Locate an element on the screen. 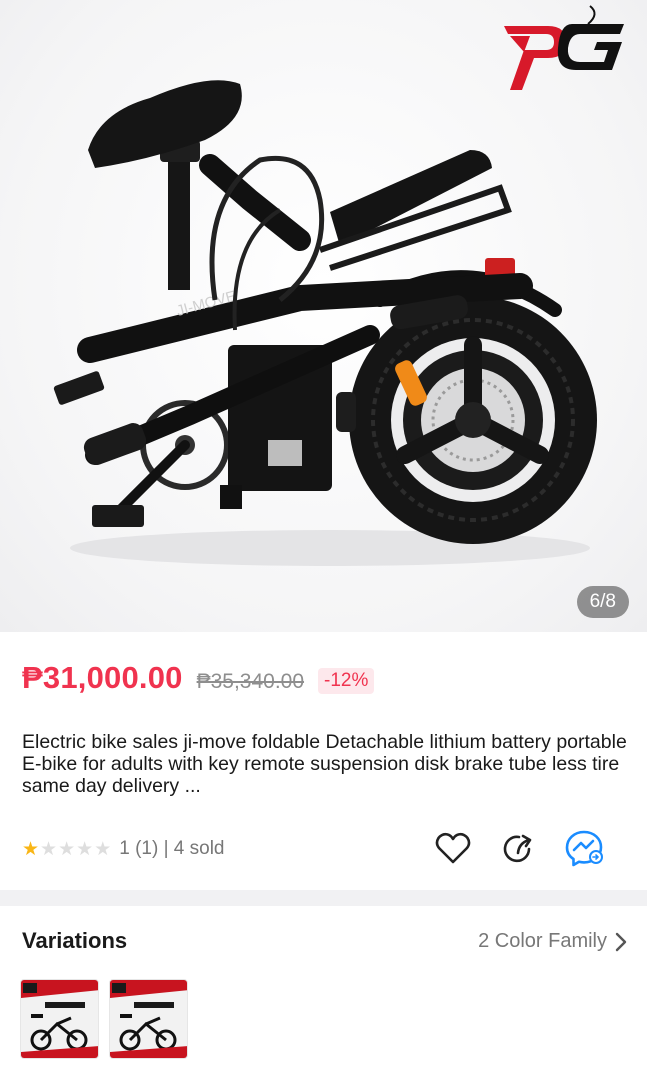  share-arrow-icon is located at coordinates (517, 848).